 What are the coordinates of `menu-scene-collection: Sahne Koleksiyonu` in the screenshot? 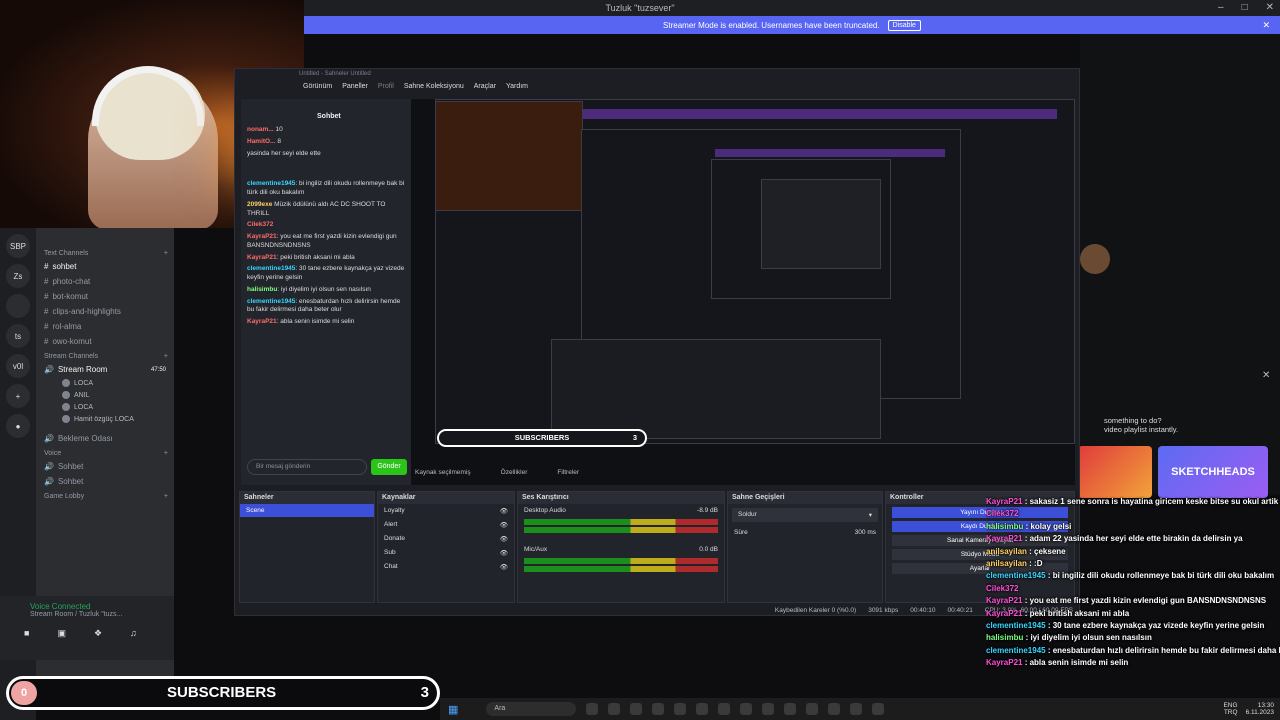 It's located at (434, 90).